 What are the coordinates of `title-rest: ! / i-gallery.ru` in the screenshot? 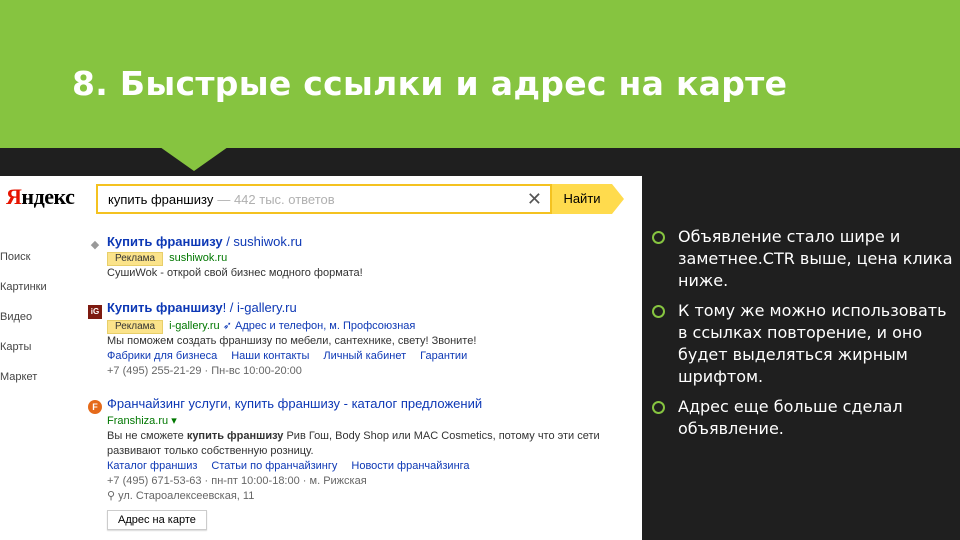 It's located at (259, 307).